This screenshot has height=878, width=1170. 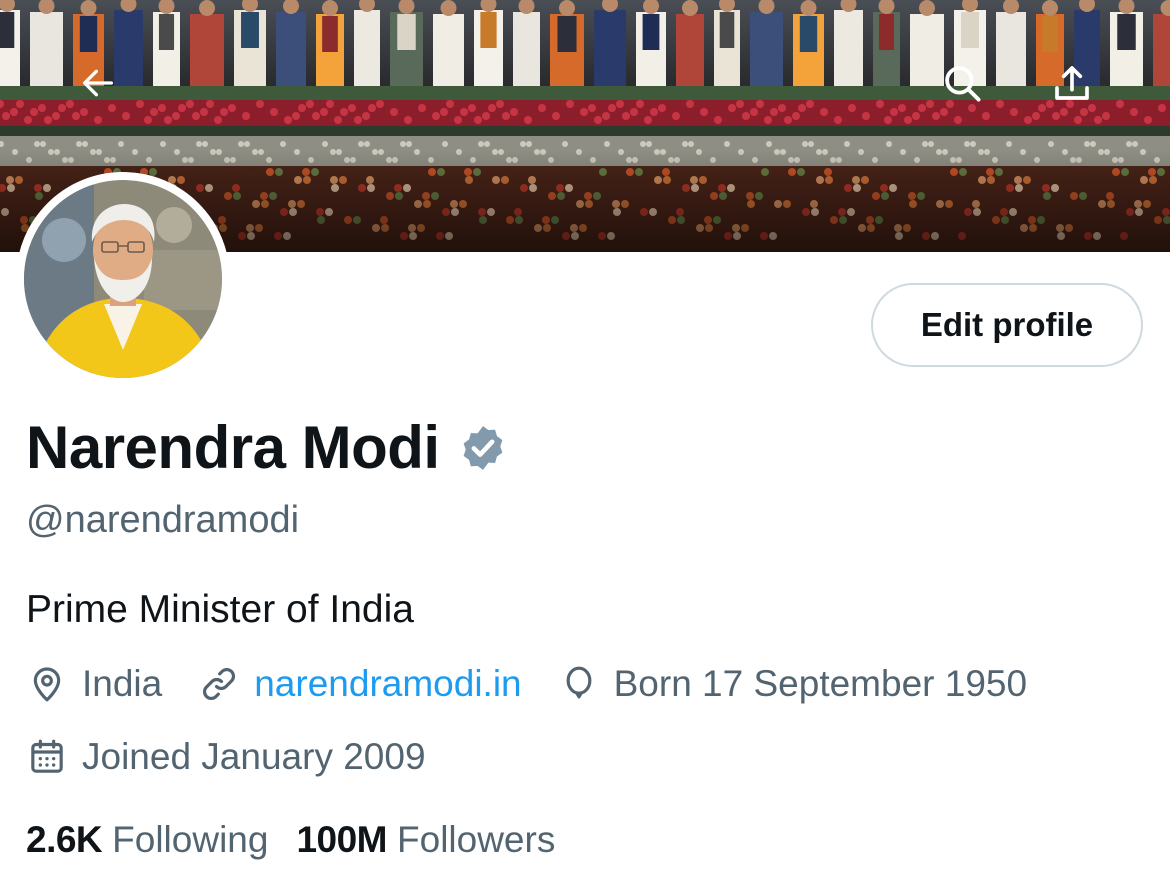 I want to click on share-button, so click(x=1072, y=83).